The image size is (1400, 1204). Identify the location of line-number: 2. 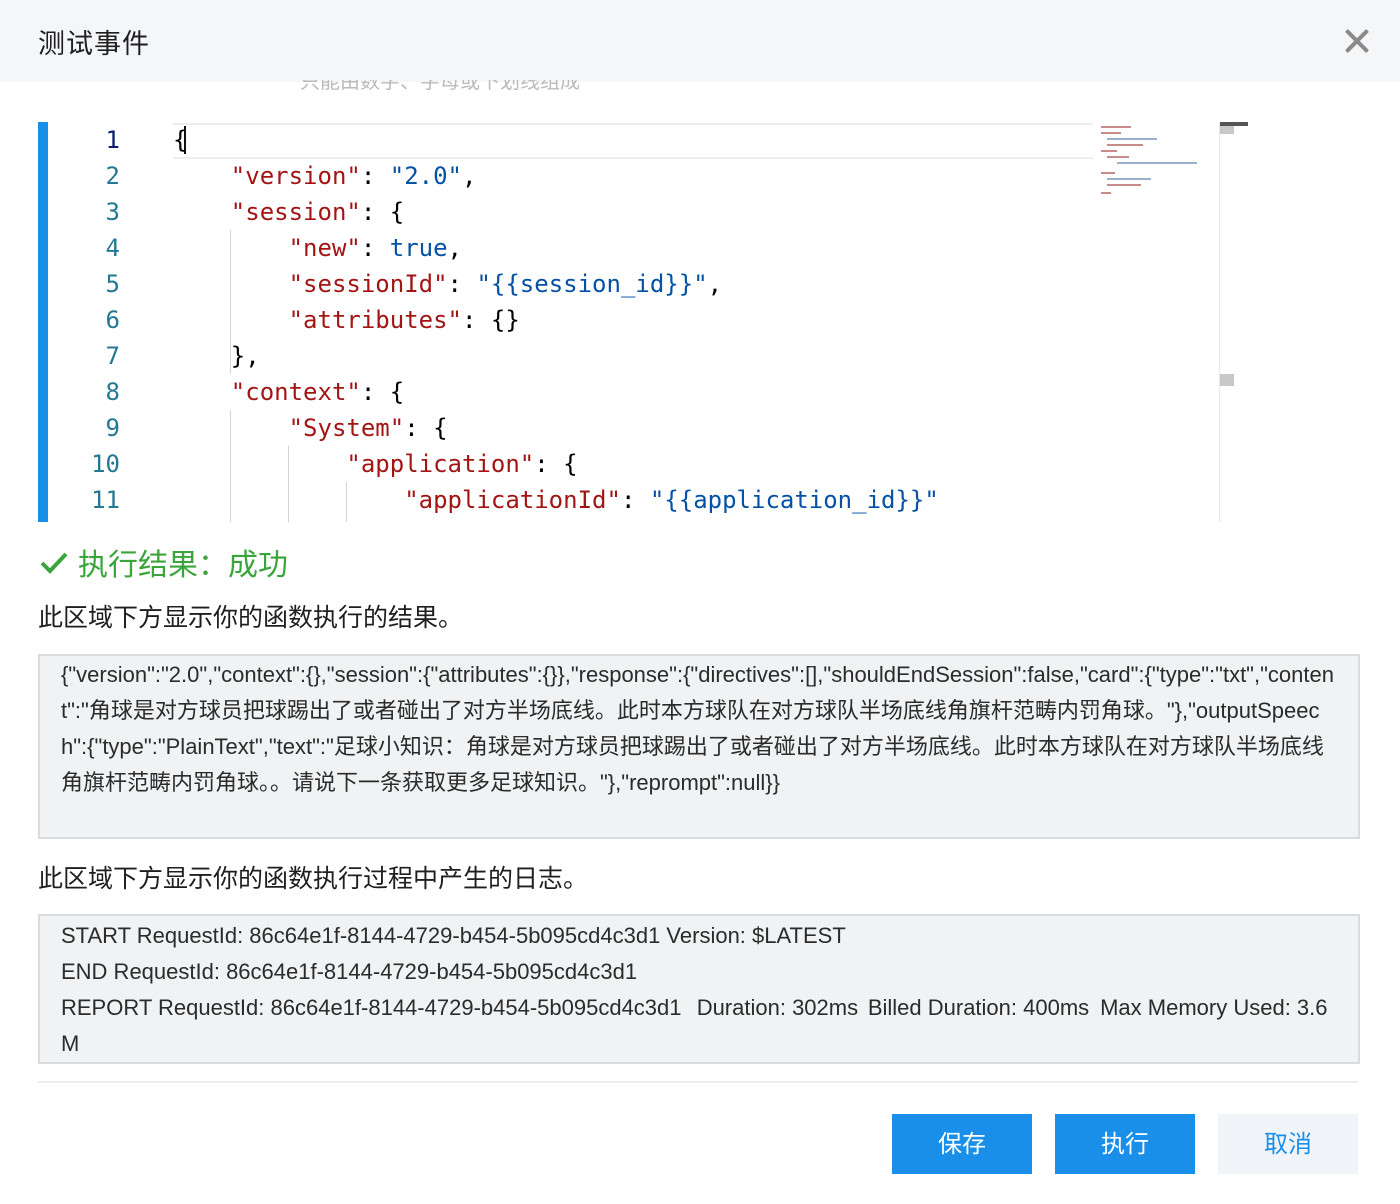
(112, 176).